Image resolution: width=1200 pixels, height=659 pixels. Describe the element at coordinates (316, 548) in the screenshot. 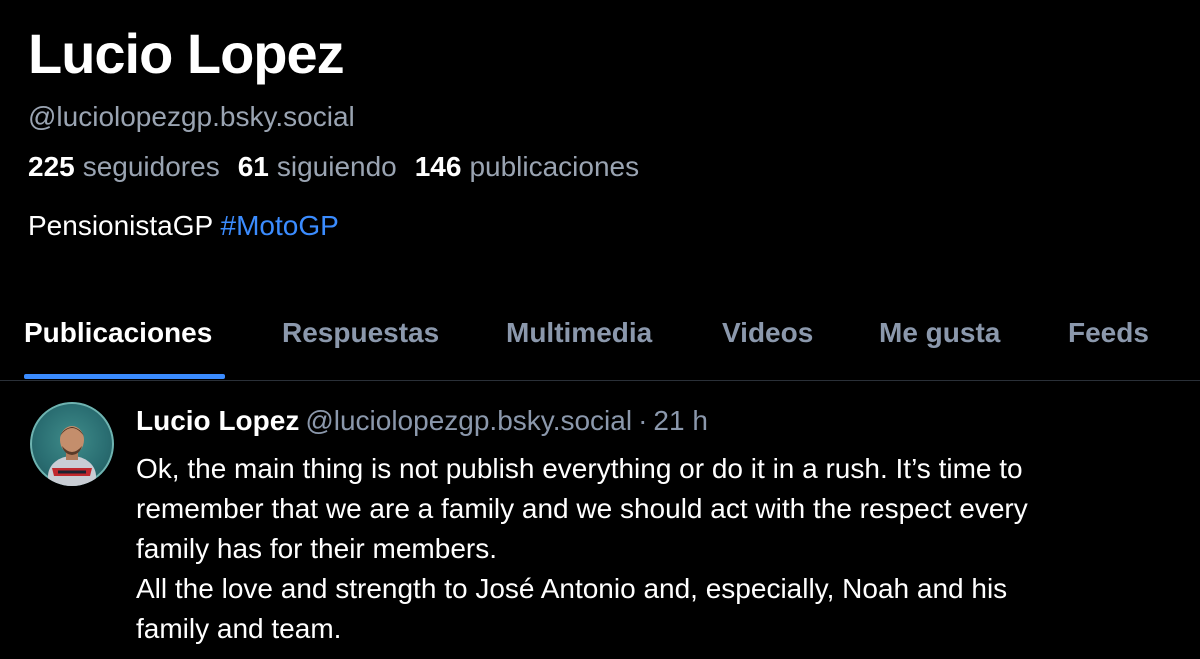

I see `post-text-line: family has for their members.` at that location.